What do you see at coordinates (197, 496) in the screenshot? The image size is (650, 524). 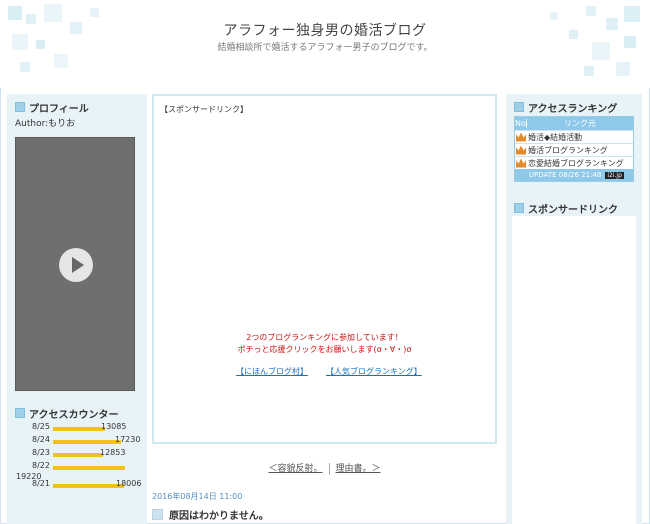 I see `post-date: 2016年08月14日 11:00` at bounding box center [197, 496].